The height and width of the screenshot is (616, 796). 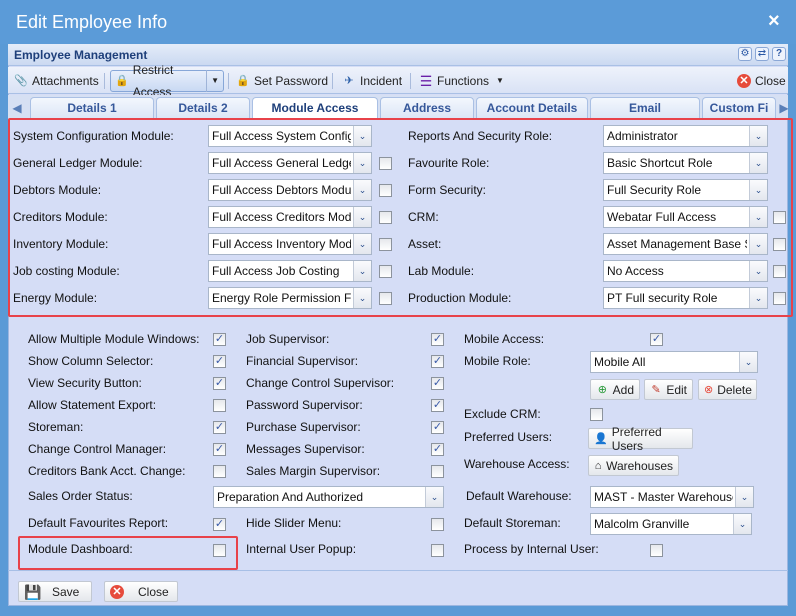 I want to click on refresh-icon: ⇄, so click(x=762, y=54).